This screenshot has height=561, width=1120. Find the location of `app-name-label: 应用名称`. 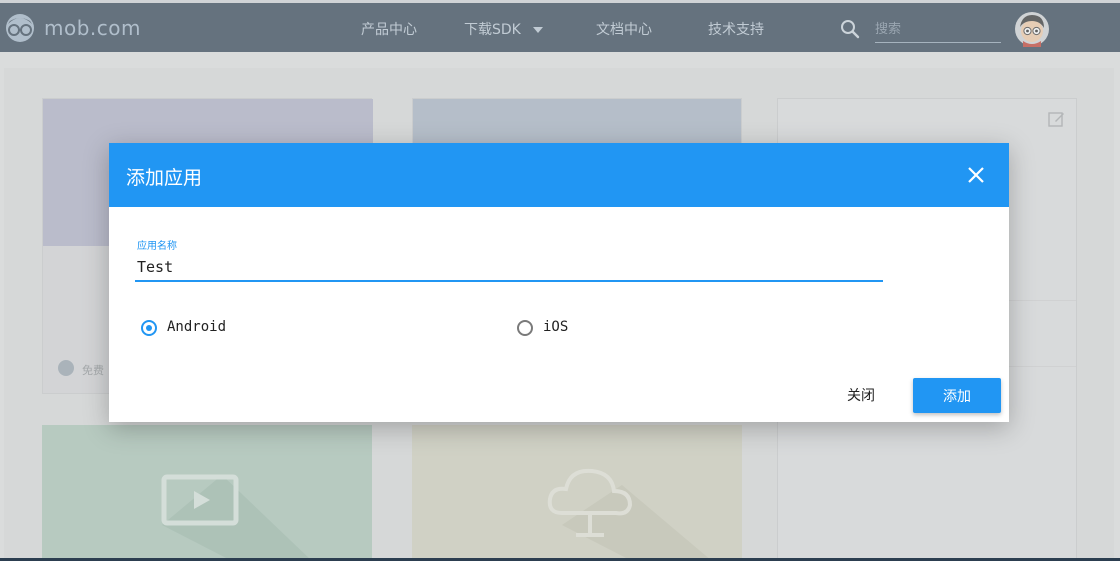

app-name-label: 应用名称 is located at coordinates (157, 246).